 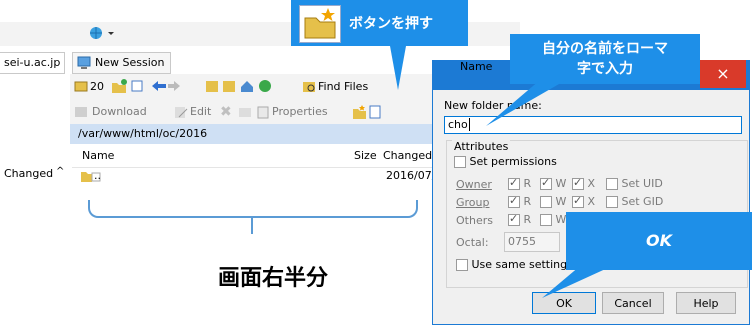 What do you see at coordinates (245, 113) in the screenshot?
I see `rename-icon` at bounding box center [245, 113].